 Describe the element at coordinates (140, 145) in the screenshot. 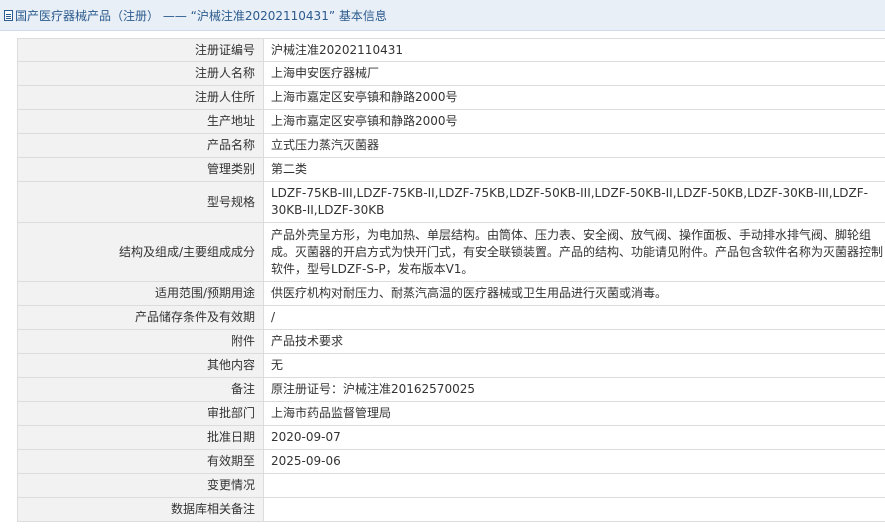

I see `field-label: 产品名称` at that location.